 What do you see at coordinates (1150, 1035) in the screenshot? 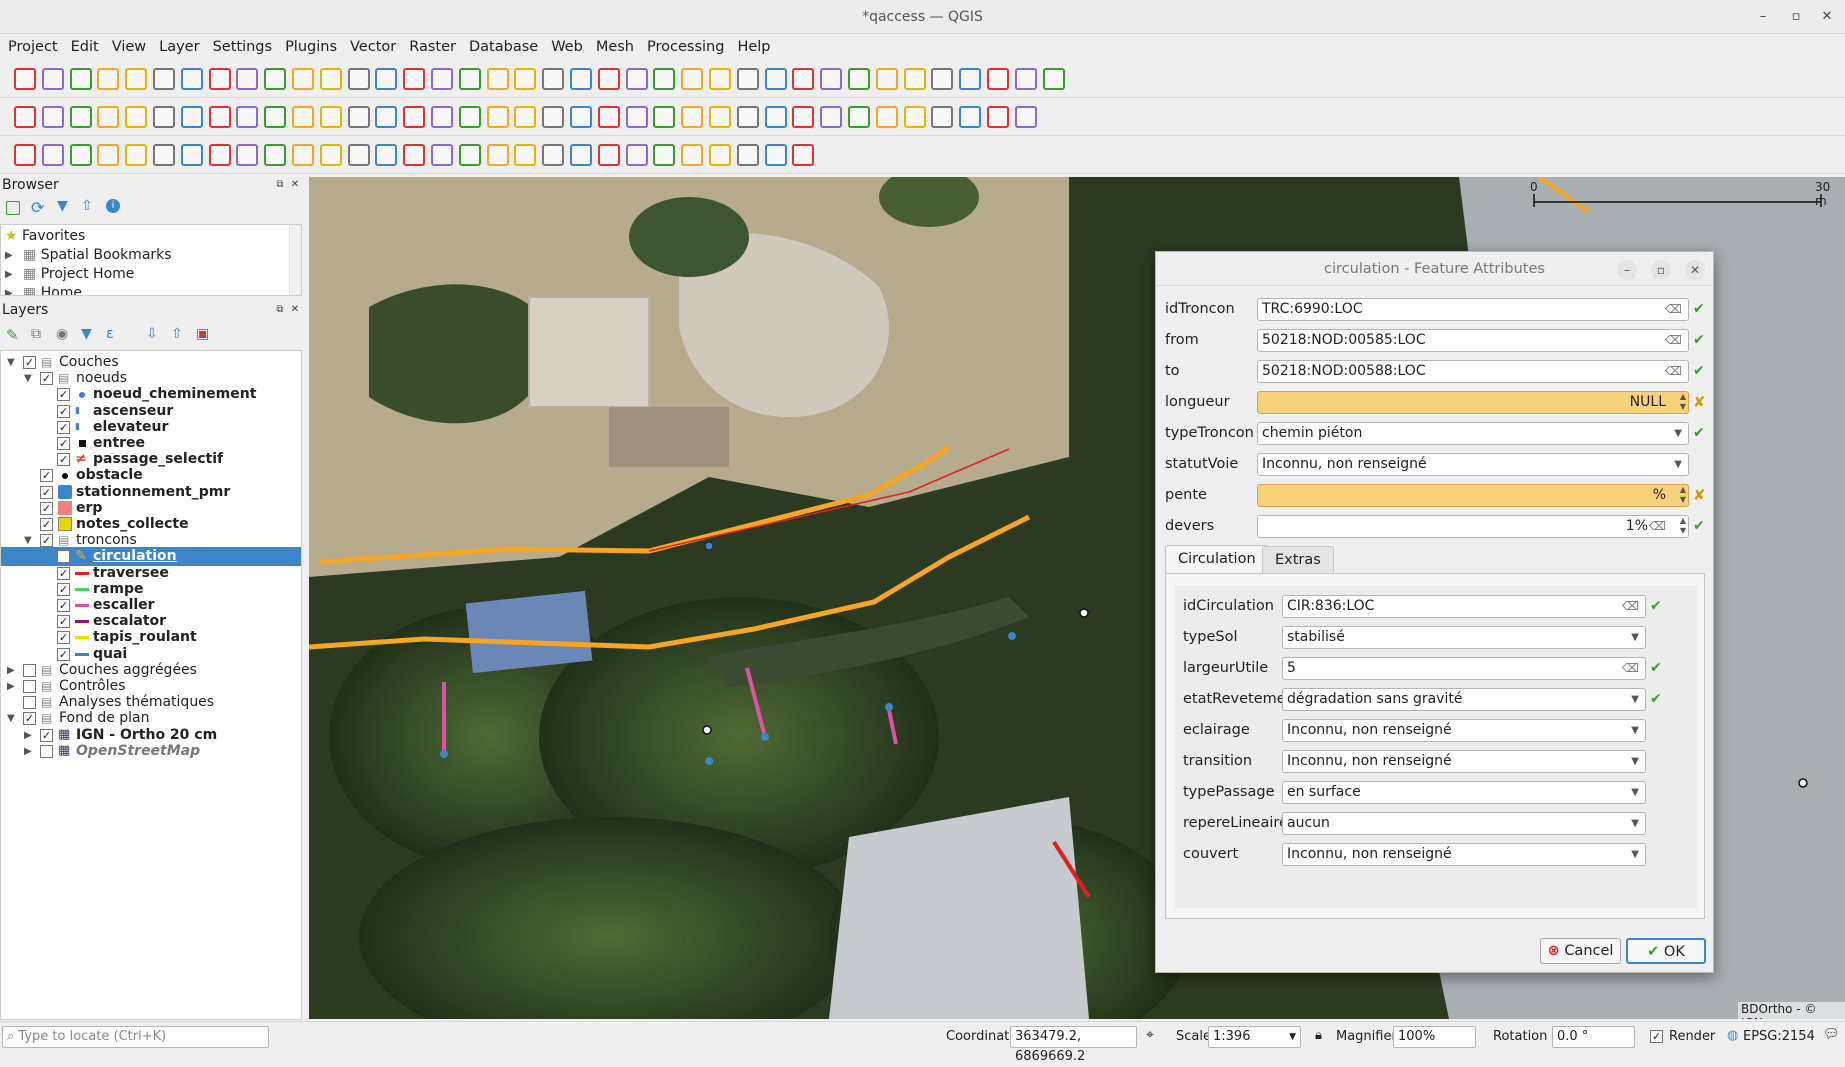
I see `mouse-pointer-icon: ⌖` at bounding box center [1150, 1035].